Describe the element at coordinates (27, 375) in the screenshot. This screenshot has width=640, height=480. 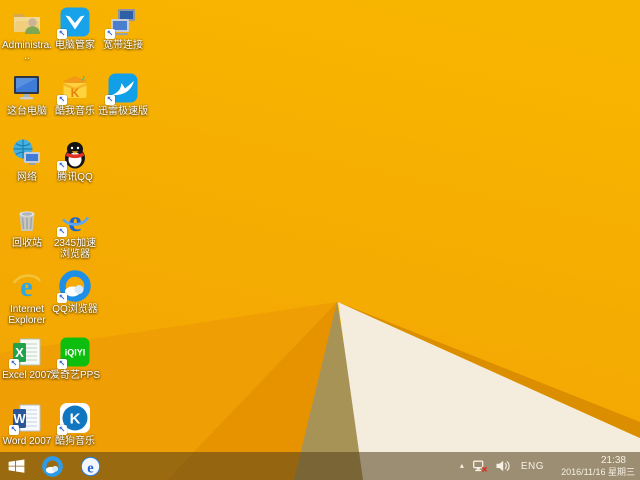
I see `desktop-icon-label: Excel 2007` at that location.